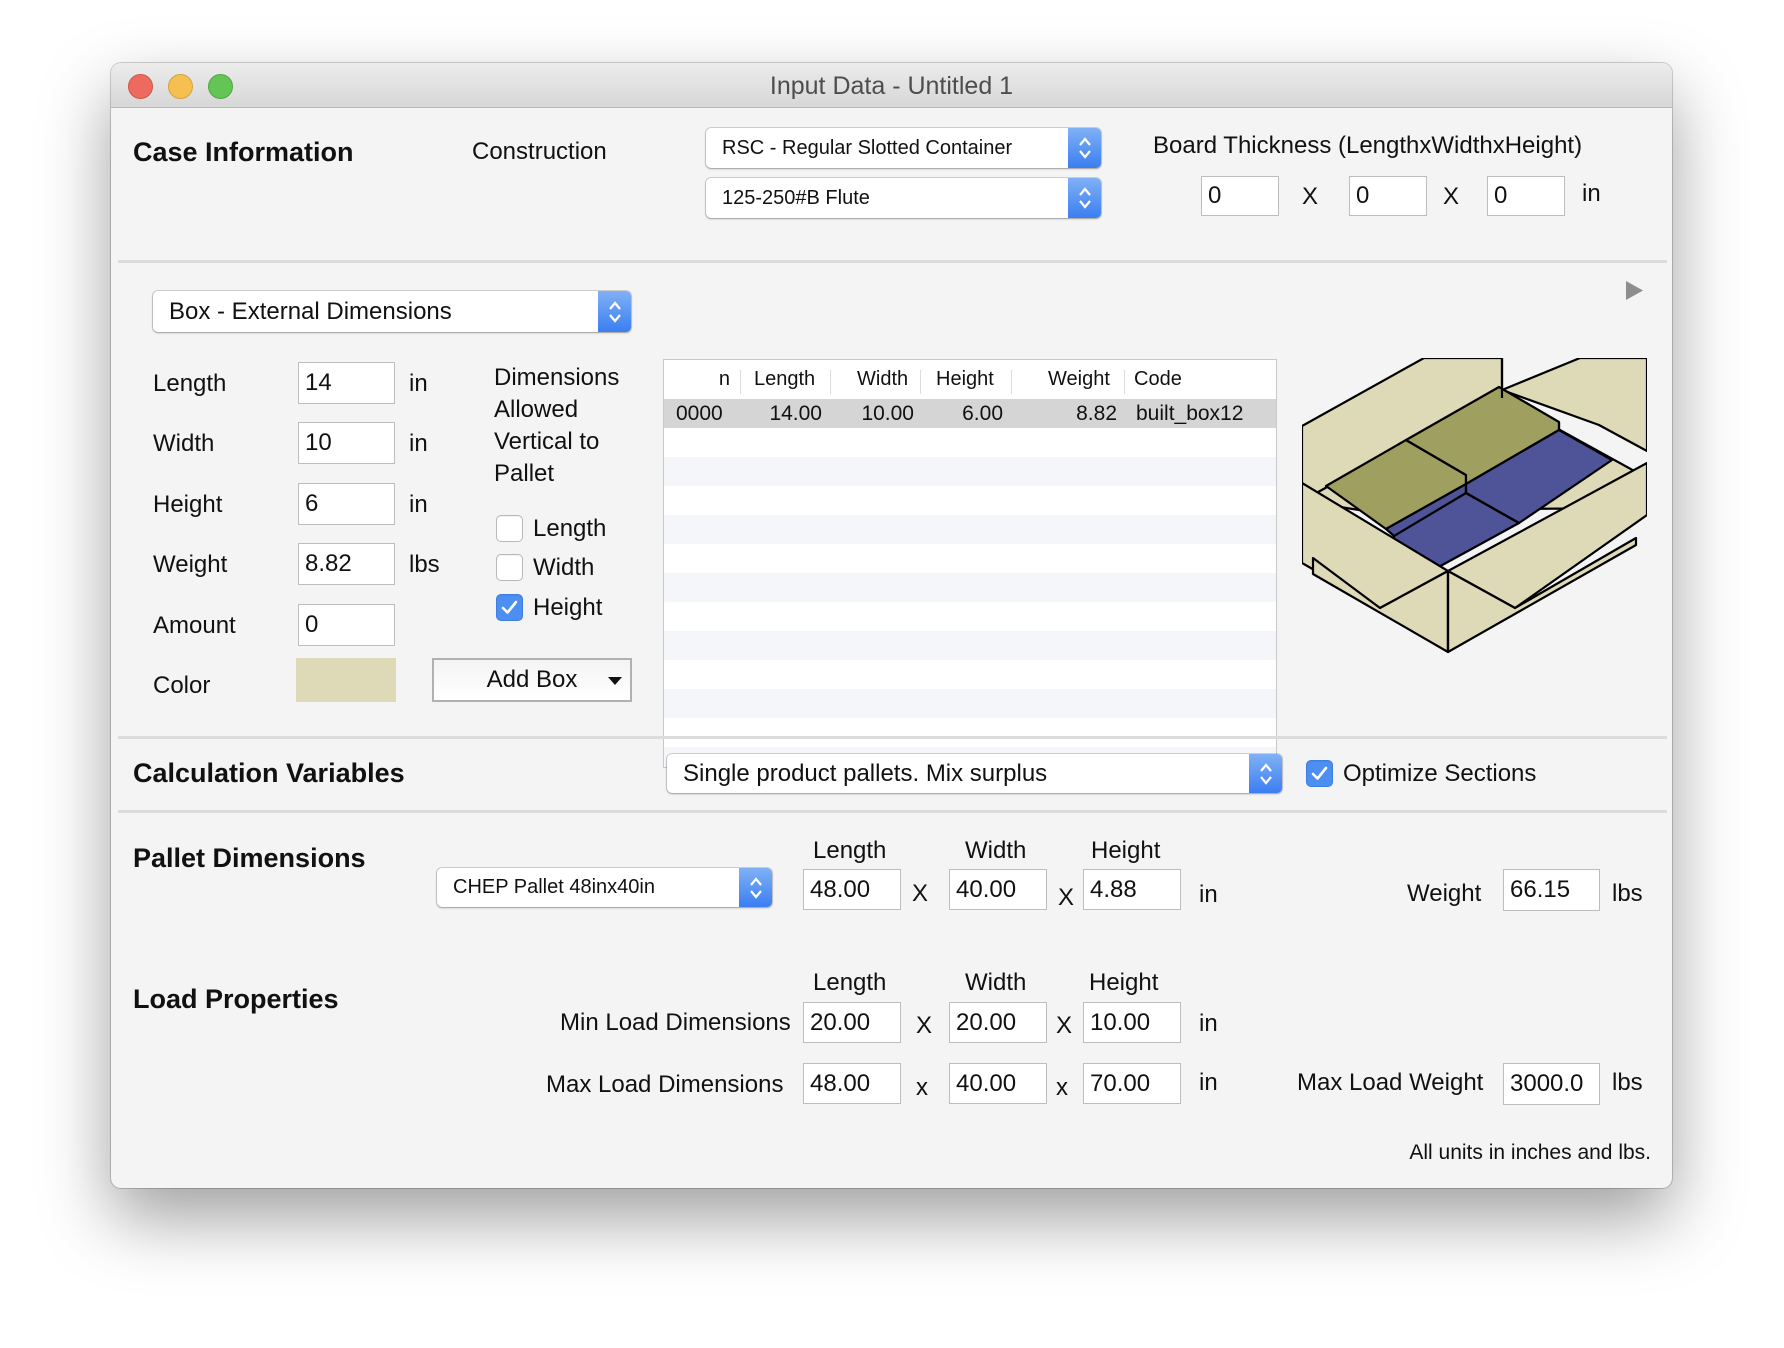 The height and width of the screenshot is (1348, 1784). I want to click on board-thickness-height-input, so click(1526, 196).